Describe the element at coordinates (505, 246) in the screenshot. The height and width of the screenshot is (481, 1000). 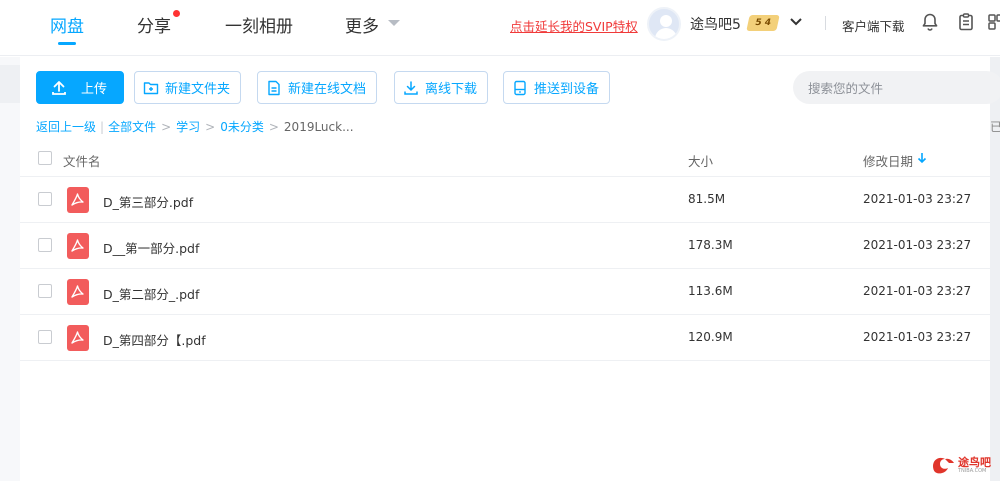
I see `table-row: D__第一部分.pdf 178.3M 2021-01-03 23:27` at that location.